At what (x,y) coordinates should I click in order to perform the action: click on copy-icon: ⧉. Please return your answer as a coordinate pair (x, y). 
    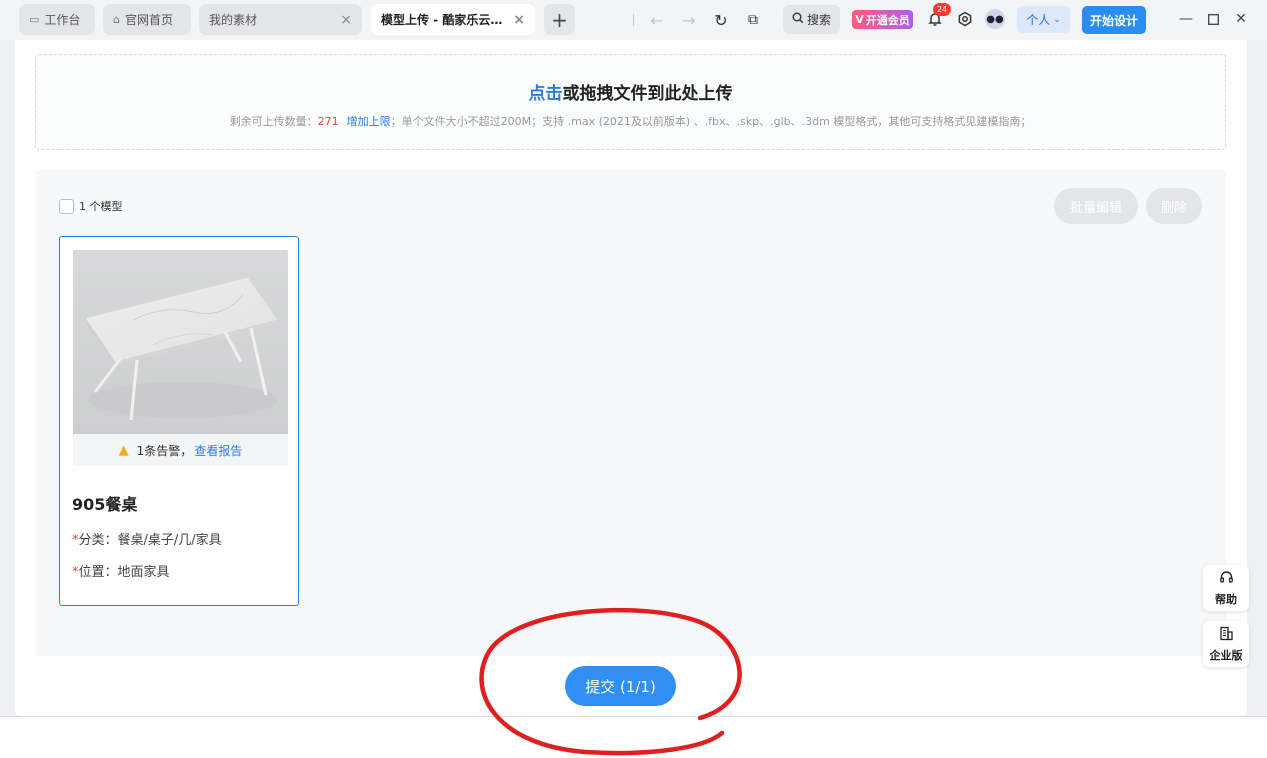
    Looking at the image, I should click on (753, 20).